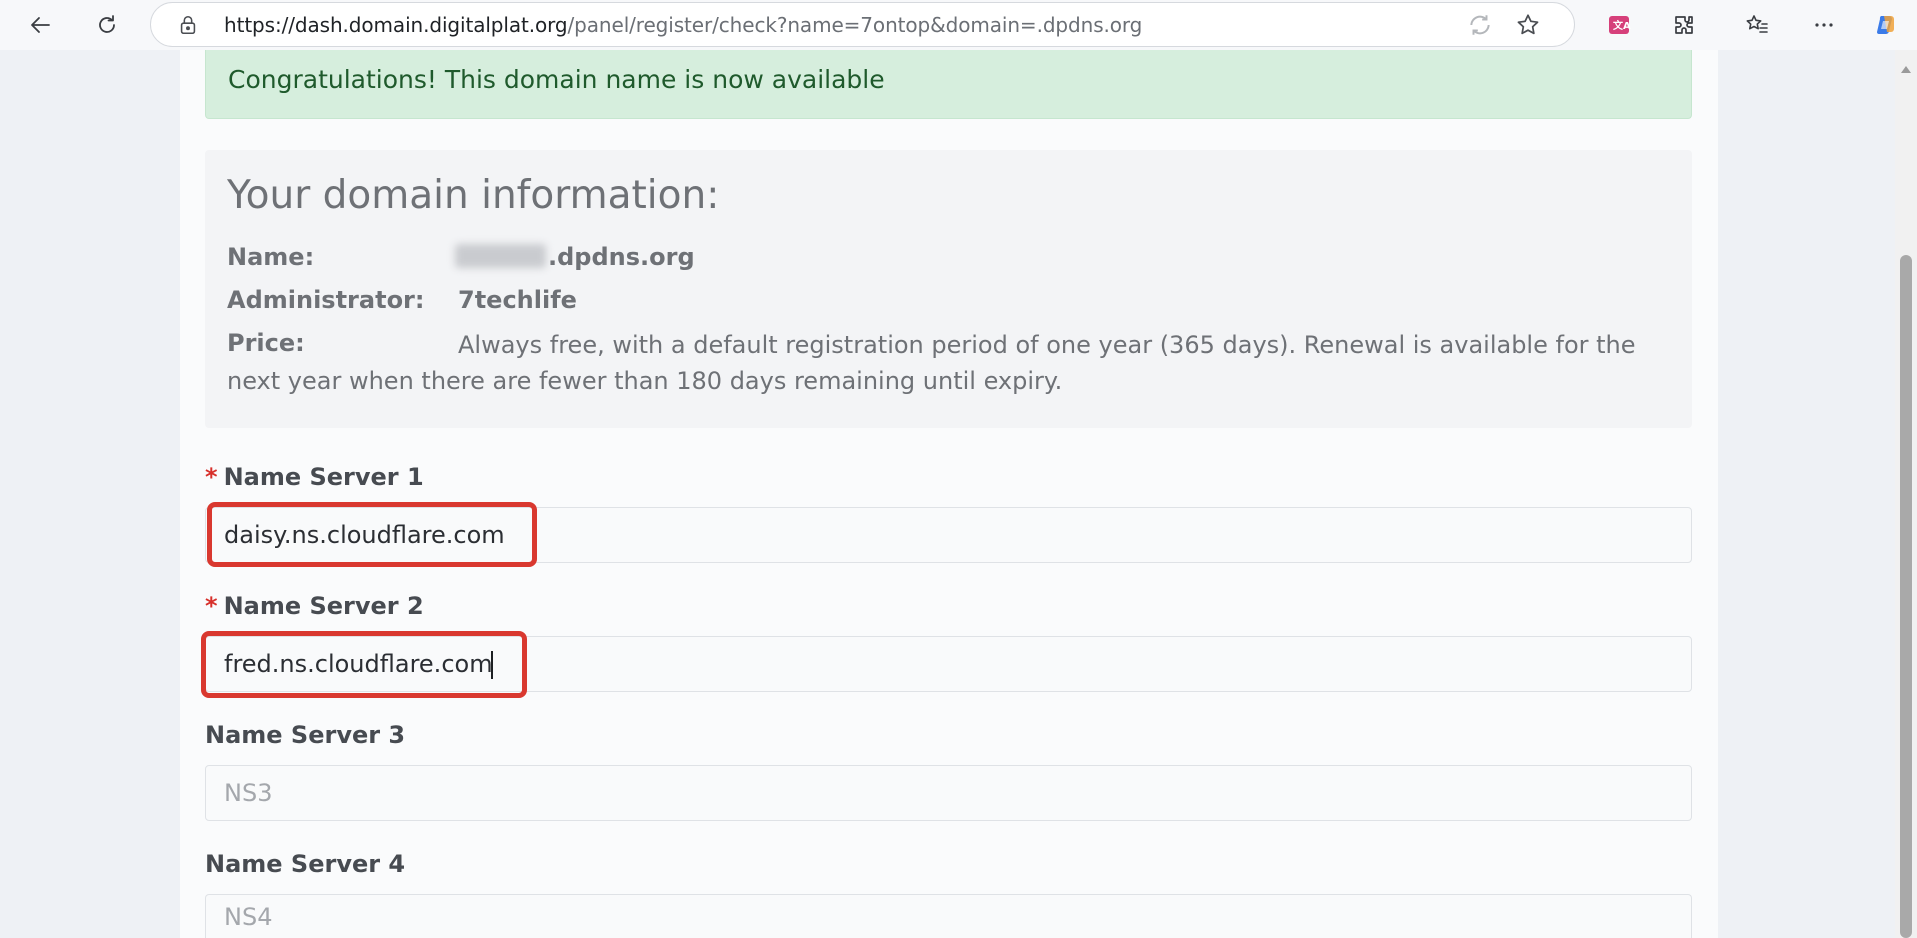 Image resolution: width=1917 pixels, height=938 pixels. What do you see at coordinates (1757, 25) in the screenshot?
I see `favorites-list-icon` at bounding box center [1757, 25].